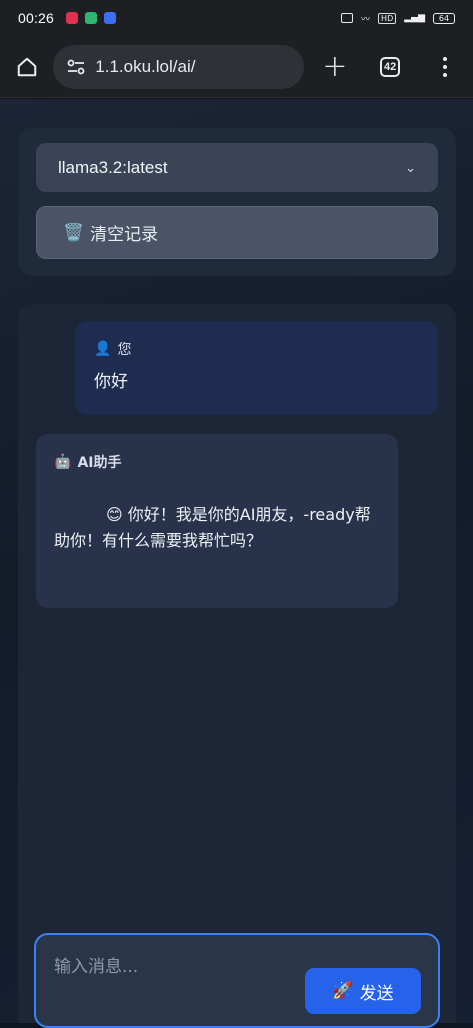  I want to click on message-author: 👤 您, so click(256, 349).